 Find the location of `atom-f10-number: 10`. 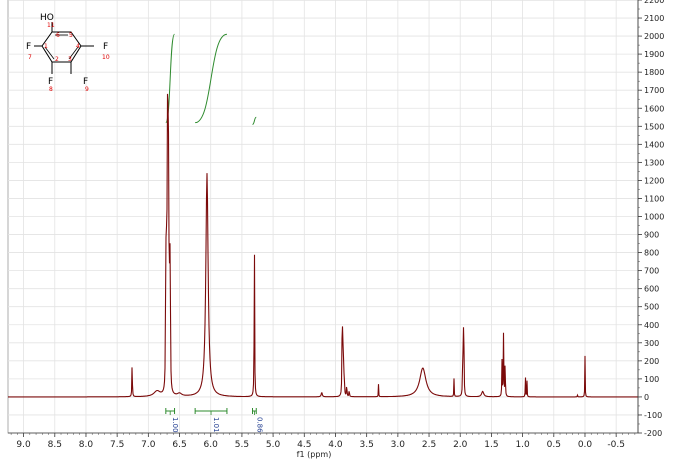

atom-f10-number: 10 is located at coordinates (106, 57).